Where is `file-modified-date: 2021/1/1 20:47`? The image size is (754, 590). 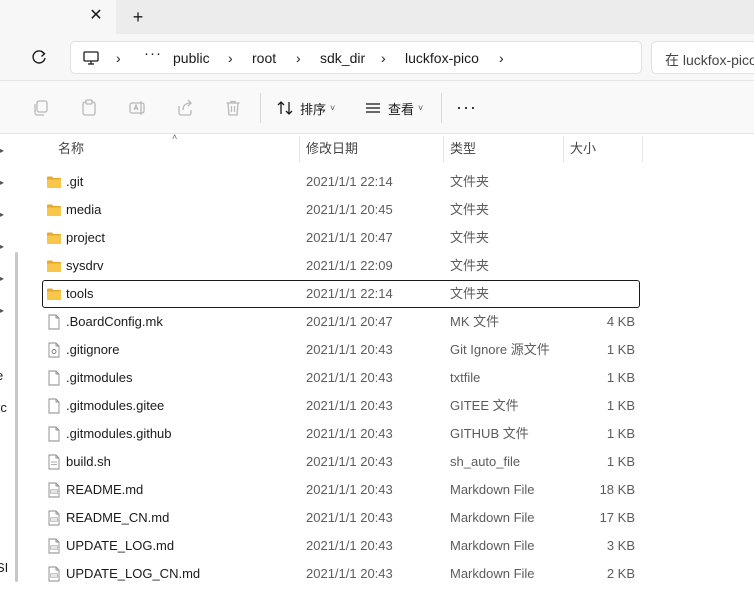 file-modified-date: 2021/1/1 20:47 is located at coordinates (349, 321).